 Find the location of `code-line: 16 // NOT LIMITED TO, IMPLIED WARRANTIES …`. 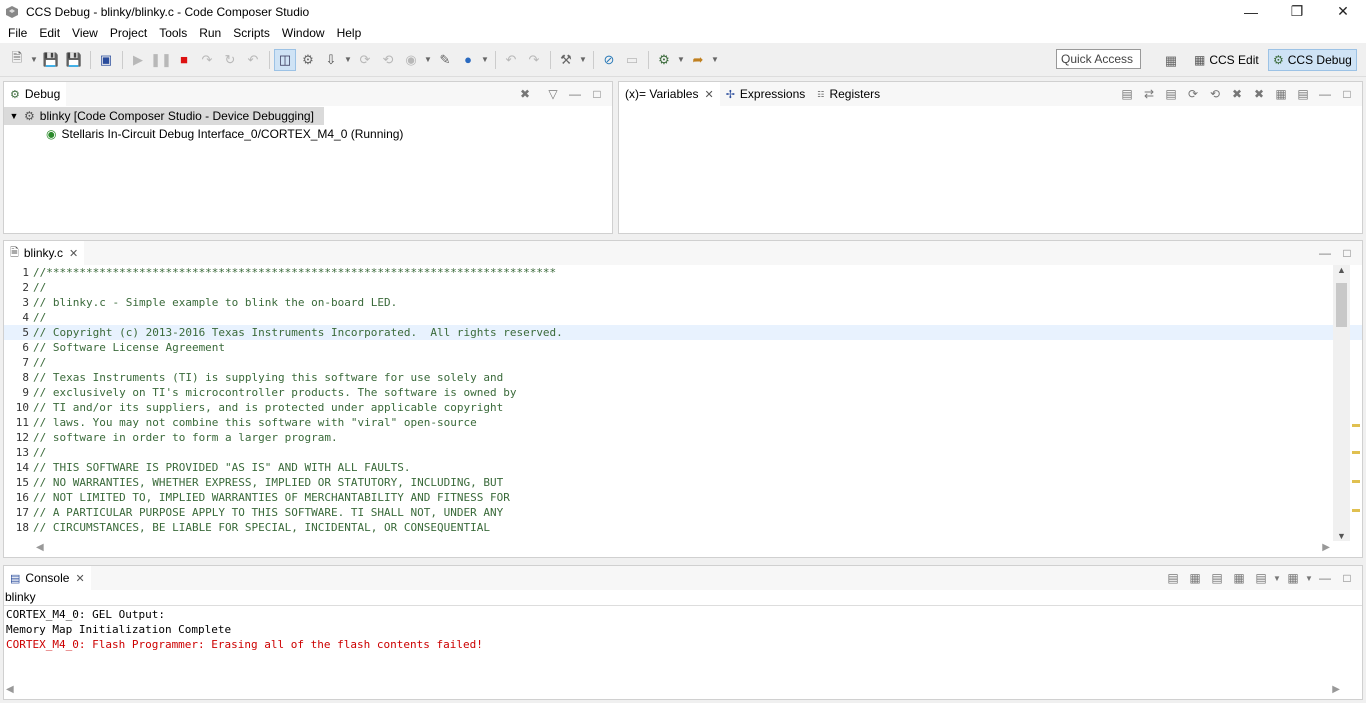

code-line: 16 // NOT LIMITED TO, IMPLIED WARRANTIES … is located at coordinates (683, 497).